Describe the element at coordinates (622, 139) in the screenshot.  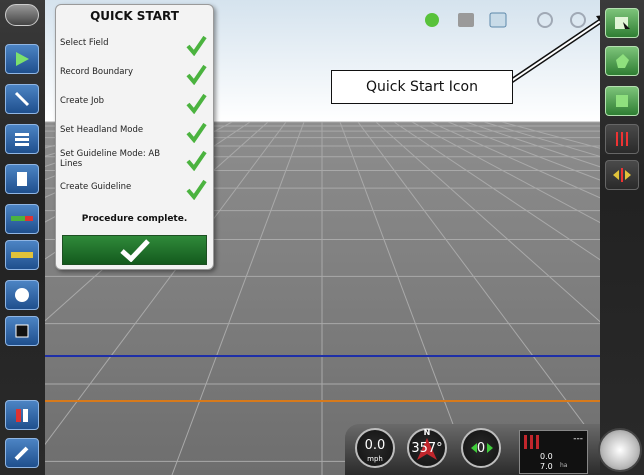
I see `guideline-mode-icon` at that location.